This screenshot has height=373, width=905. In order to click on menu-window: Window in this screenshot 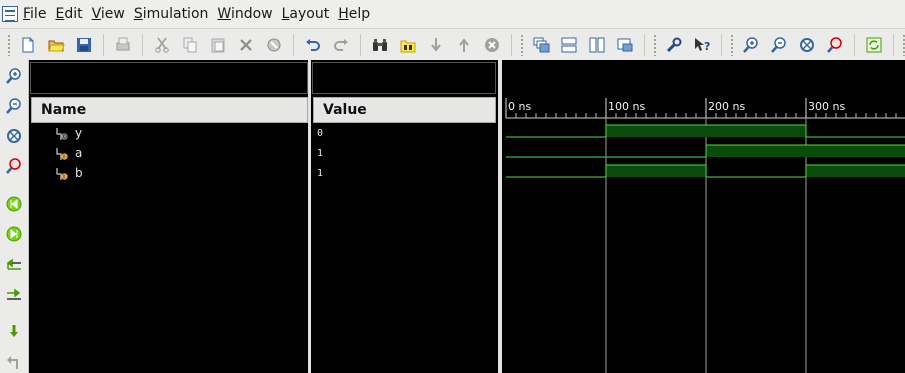, I will do `click(248, 14)`.